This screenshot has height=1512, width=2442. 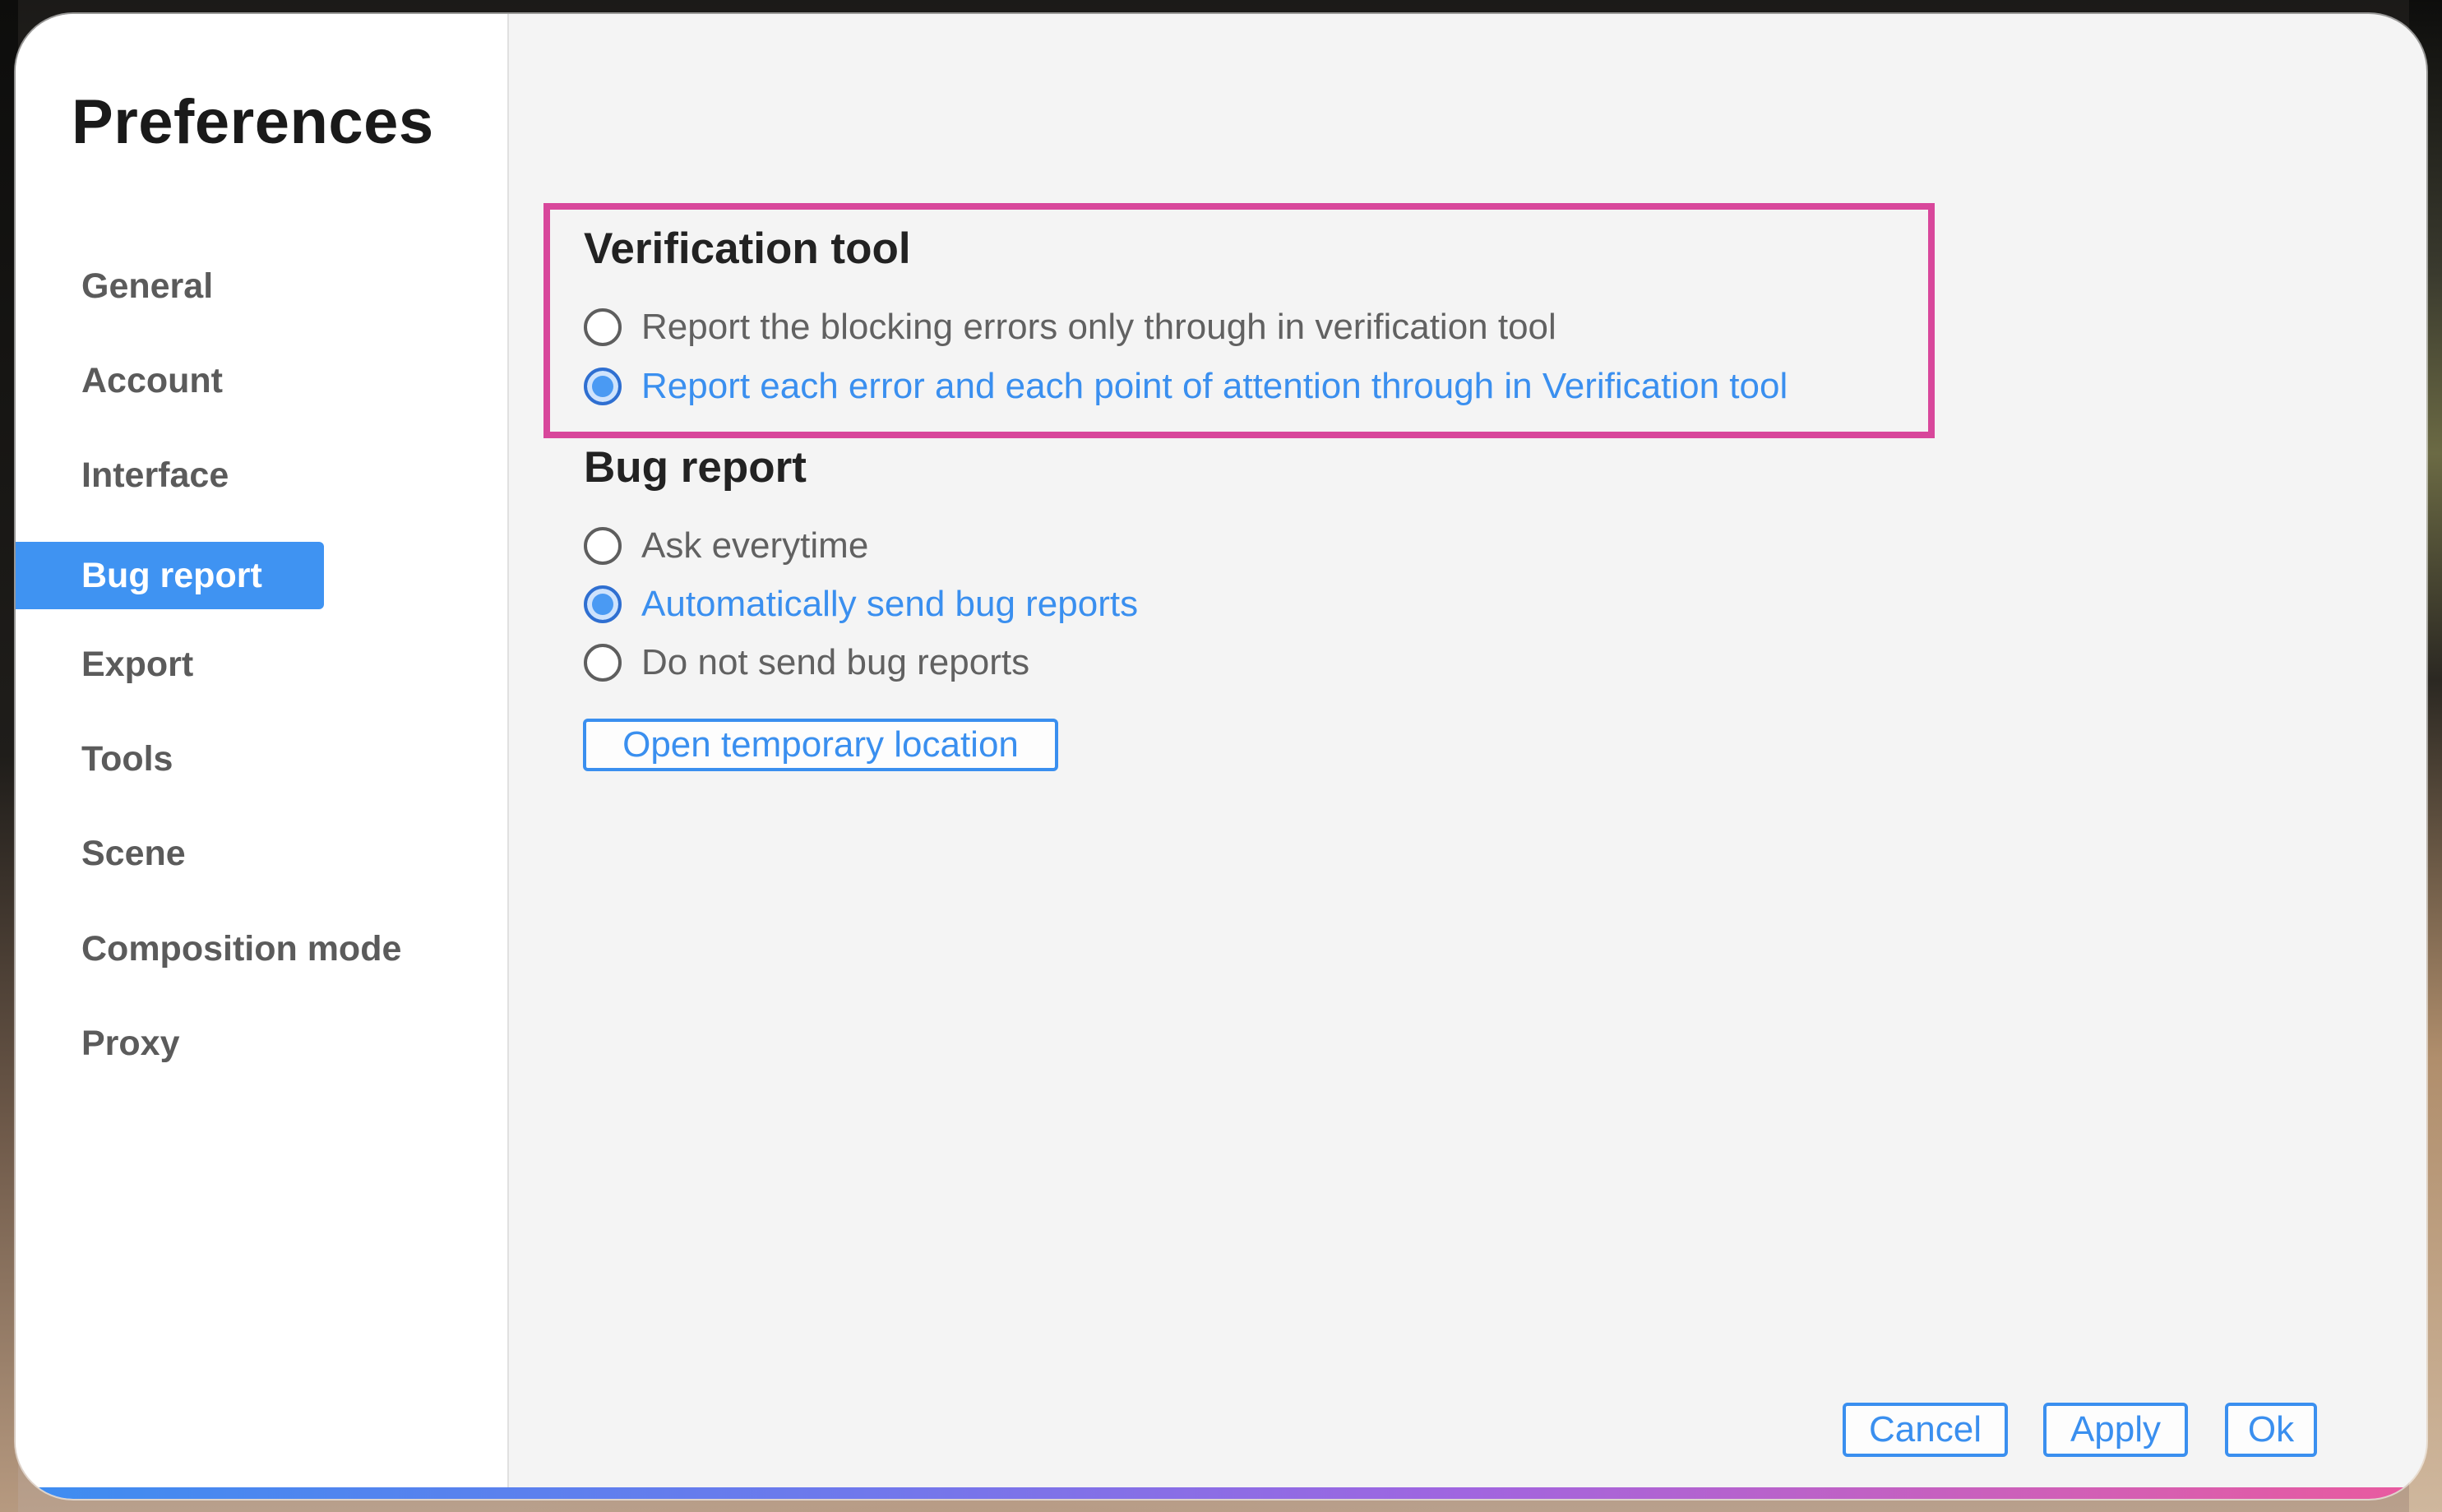 I want to click on sidebar-item-interface: Interface, so click(x=122, y=475).